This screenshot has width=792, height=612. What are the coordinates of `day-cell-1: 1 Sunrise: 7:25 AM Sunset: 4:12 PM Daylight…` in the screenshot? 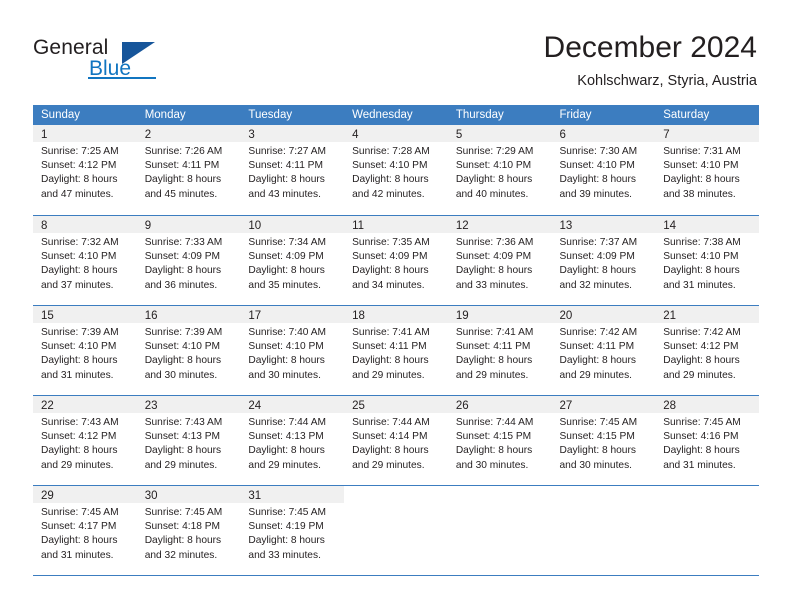 It's located at (85, 170).